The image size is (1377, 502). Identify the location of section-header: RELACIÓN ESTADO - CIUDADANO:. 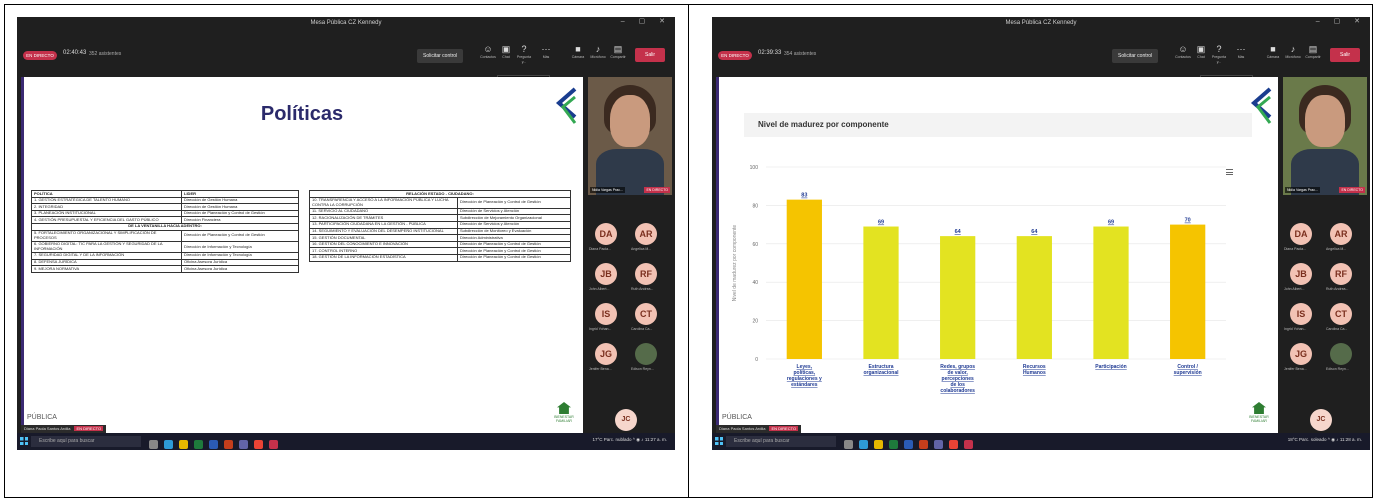
(440, 194).